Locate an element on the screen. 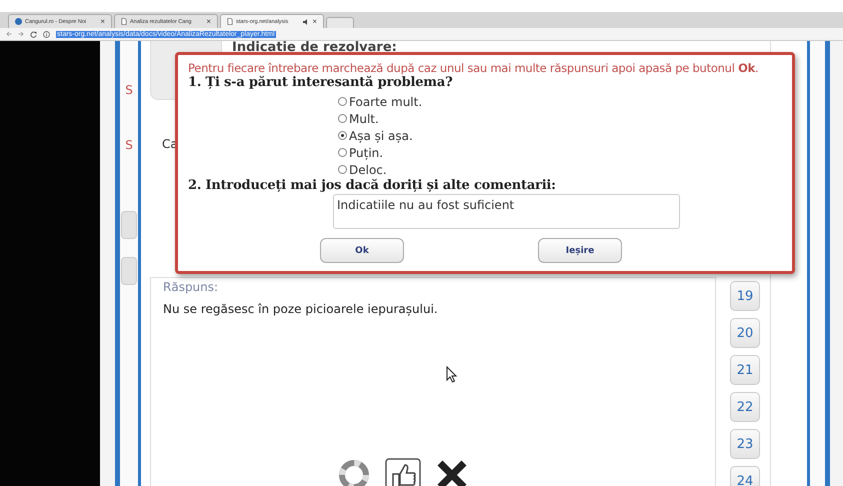 Image resolution: width=843 pixels, height=486 pixels. radio-option: Așa și așa. is located at coordinates (375, 135).